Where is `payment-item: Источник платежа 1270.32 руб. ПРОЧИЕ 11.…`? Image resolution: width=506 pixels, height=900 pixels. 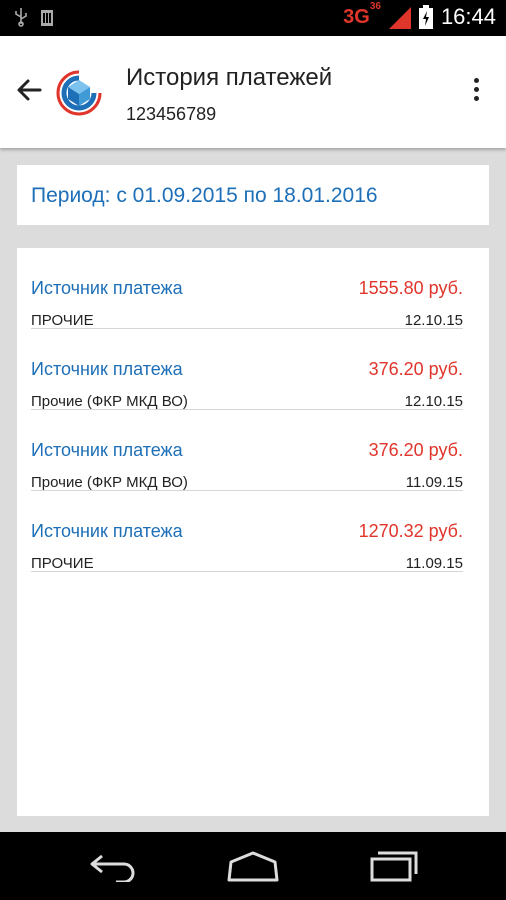 payment-item: Источник платежа 1270.32 руб. ПРОЧИЕ 11.… is located at coordinates (247, 531).